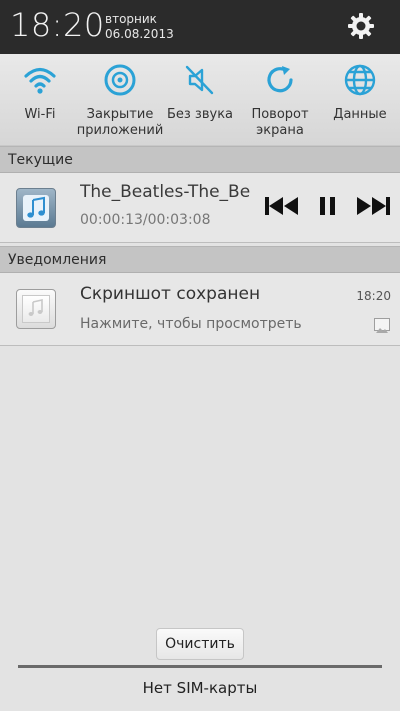 The width and height of the screenshot is (400, 711). What do you see at coordinates (360, 80) in the screenshot?
I see `globe-icon` at bounding box center [360, 80].